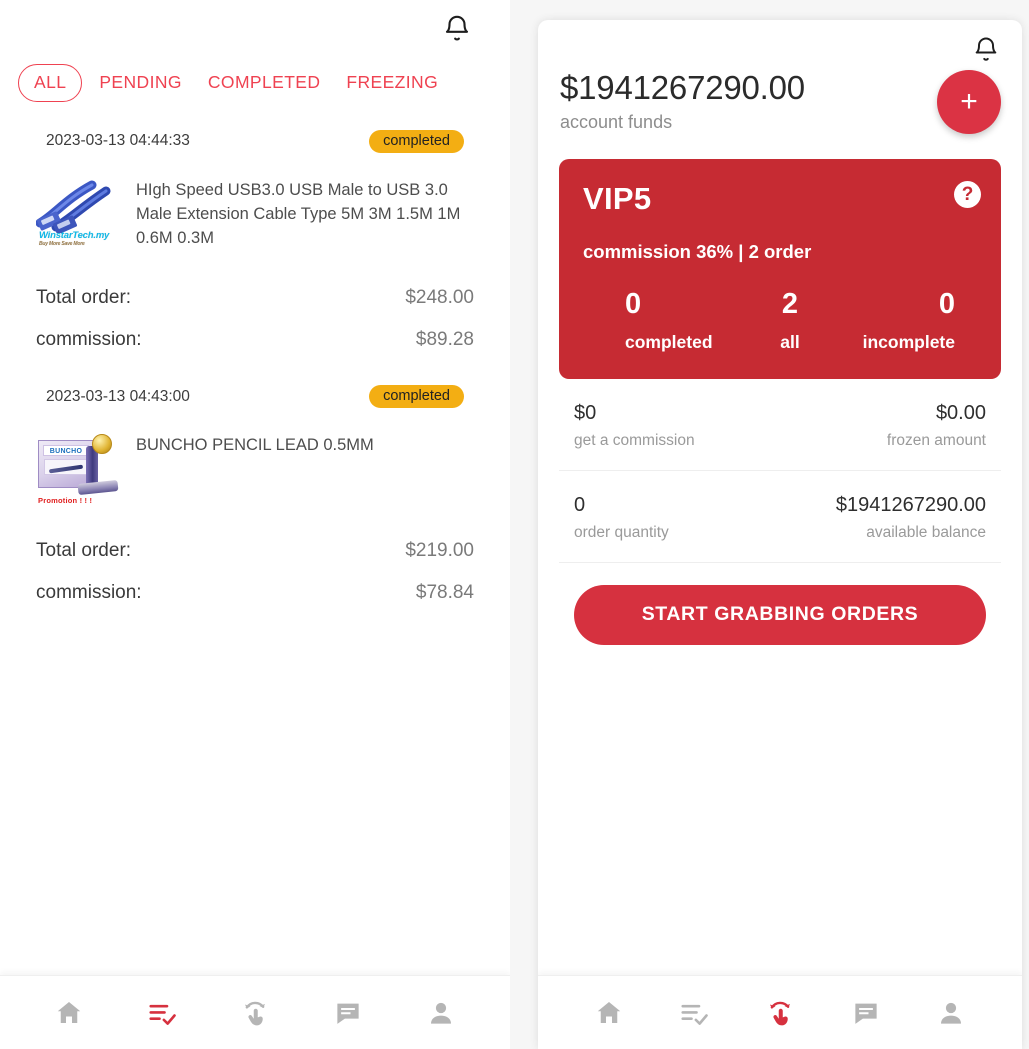 The width and height of the screenshot is (1029, 1049). What do you see at coordinates (936, 425) in the screenshot?
I see `frozen-amount-block: $0.00 frozen amount` at bounding box center [936, 425].